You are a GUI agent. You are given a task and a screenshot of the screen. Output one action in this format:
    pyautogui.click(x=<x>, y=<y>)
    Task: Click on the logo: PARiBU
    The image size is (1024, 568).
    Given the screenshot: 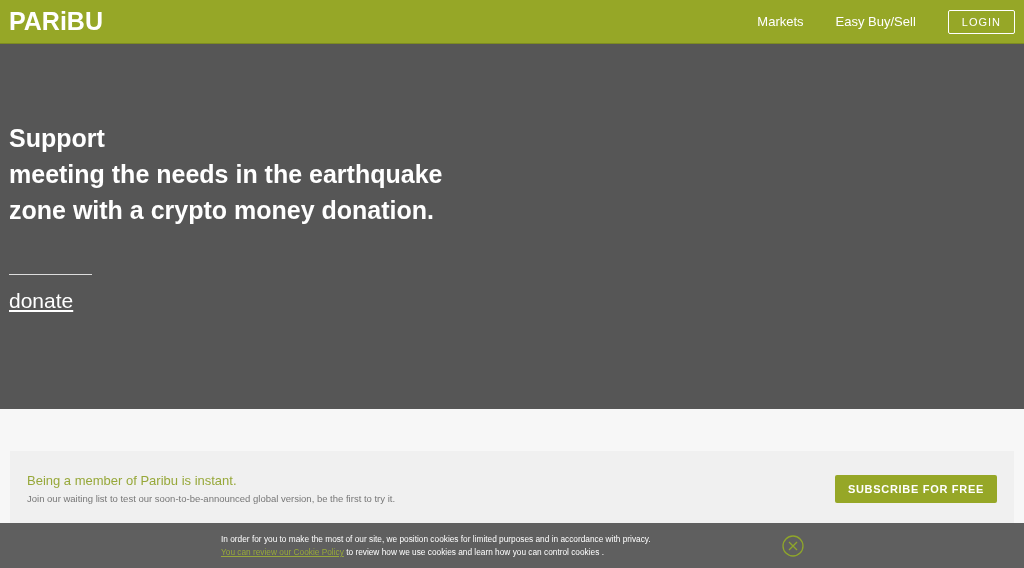 What is the action you would take?
    pyautogui.click(x=56, y=21)
    